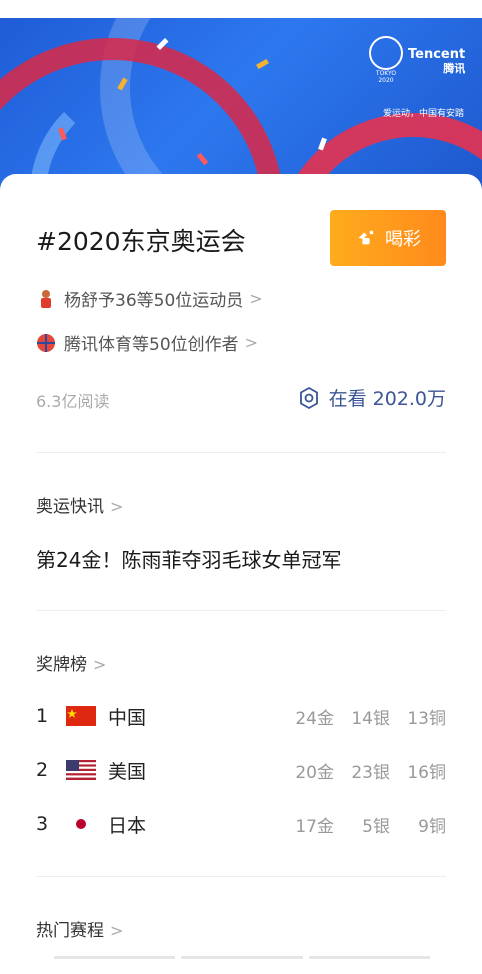 This screenshot has width=482, height=974. Describe the element at coordinates (141, 241) in the screenshot. I see `topic-title: #2020东京奥运会` at that location.